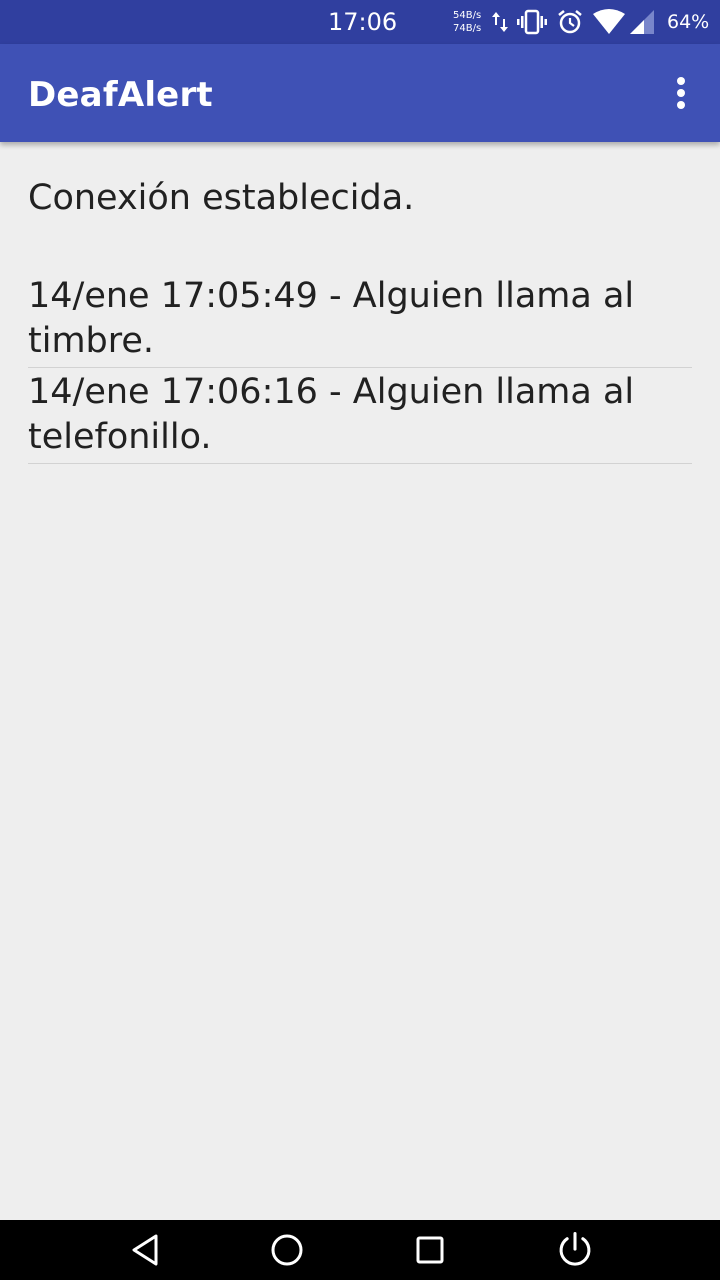 The height and width of the screenshot is (1280, 720). I want to click on overflow-menu-icon, so click(681, 93).